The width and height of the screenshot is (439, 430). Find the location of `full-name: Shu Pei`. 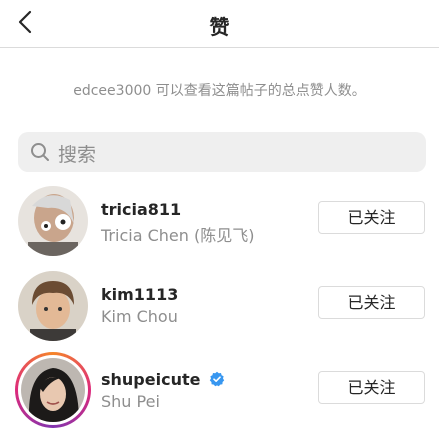

full-name: Shu Pei is located at coordinates (130, 401).